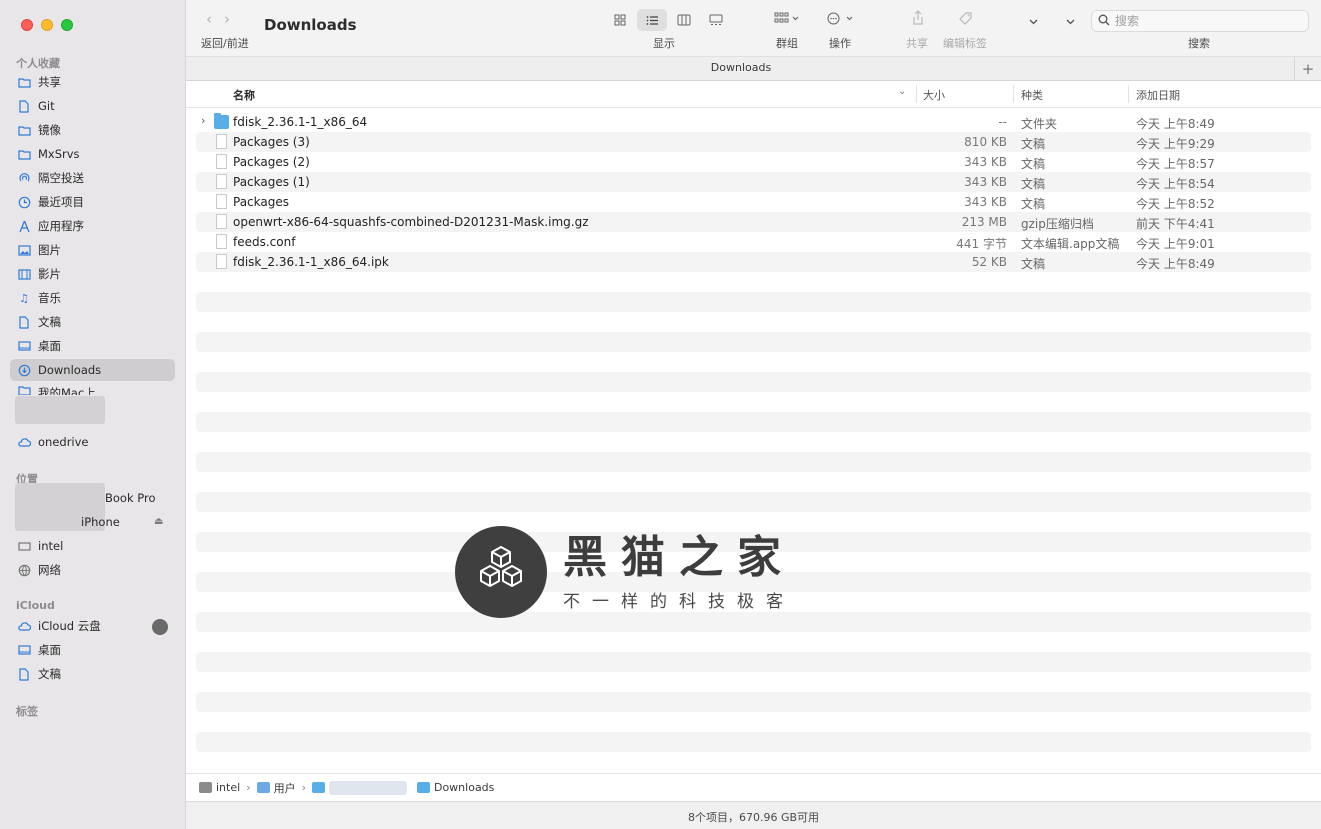 This screenshot has height=829, width=1321. Describe the element at coordinates (668, 20) in the screenshot. I see `view-switcher` at that location.